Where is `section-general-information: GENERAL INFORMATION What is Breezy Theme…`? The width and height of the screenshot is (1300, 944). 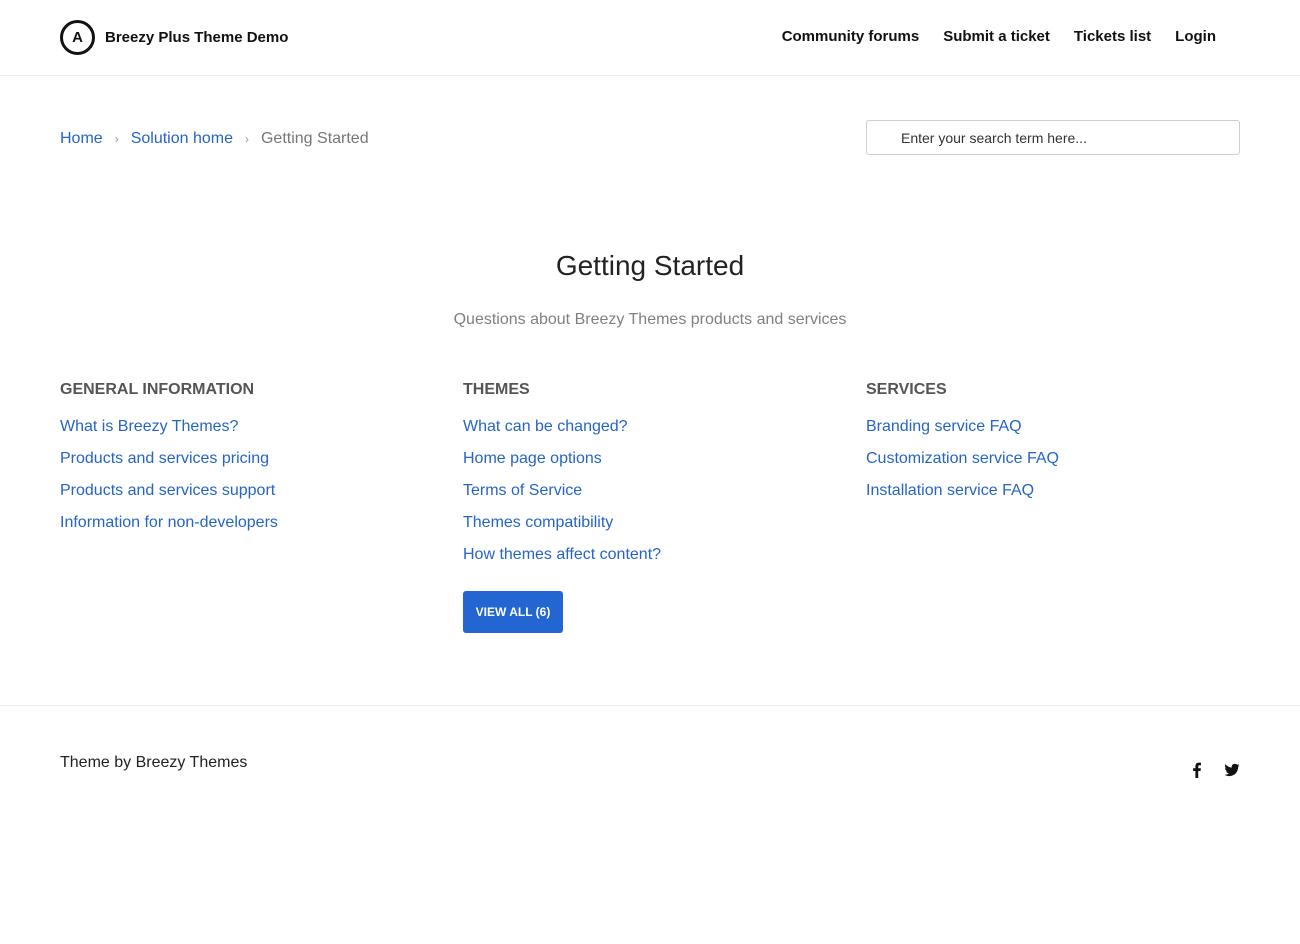
section-general-information: GENERAL INFORMATION What is Breezy Theme… is located at coordinates (240, 463).